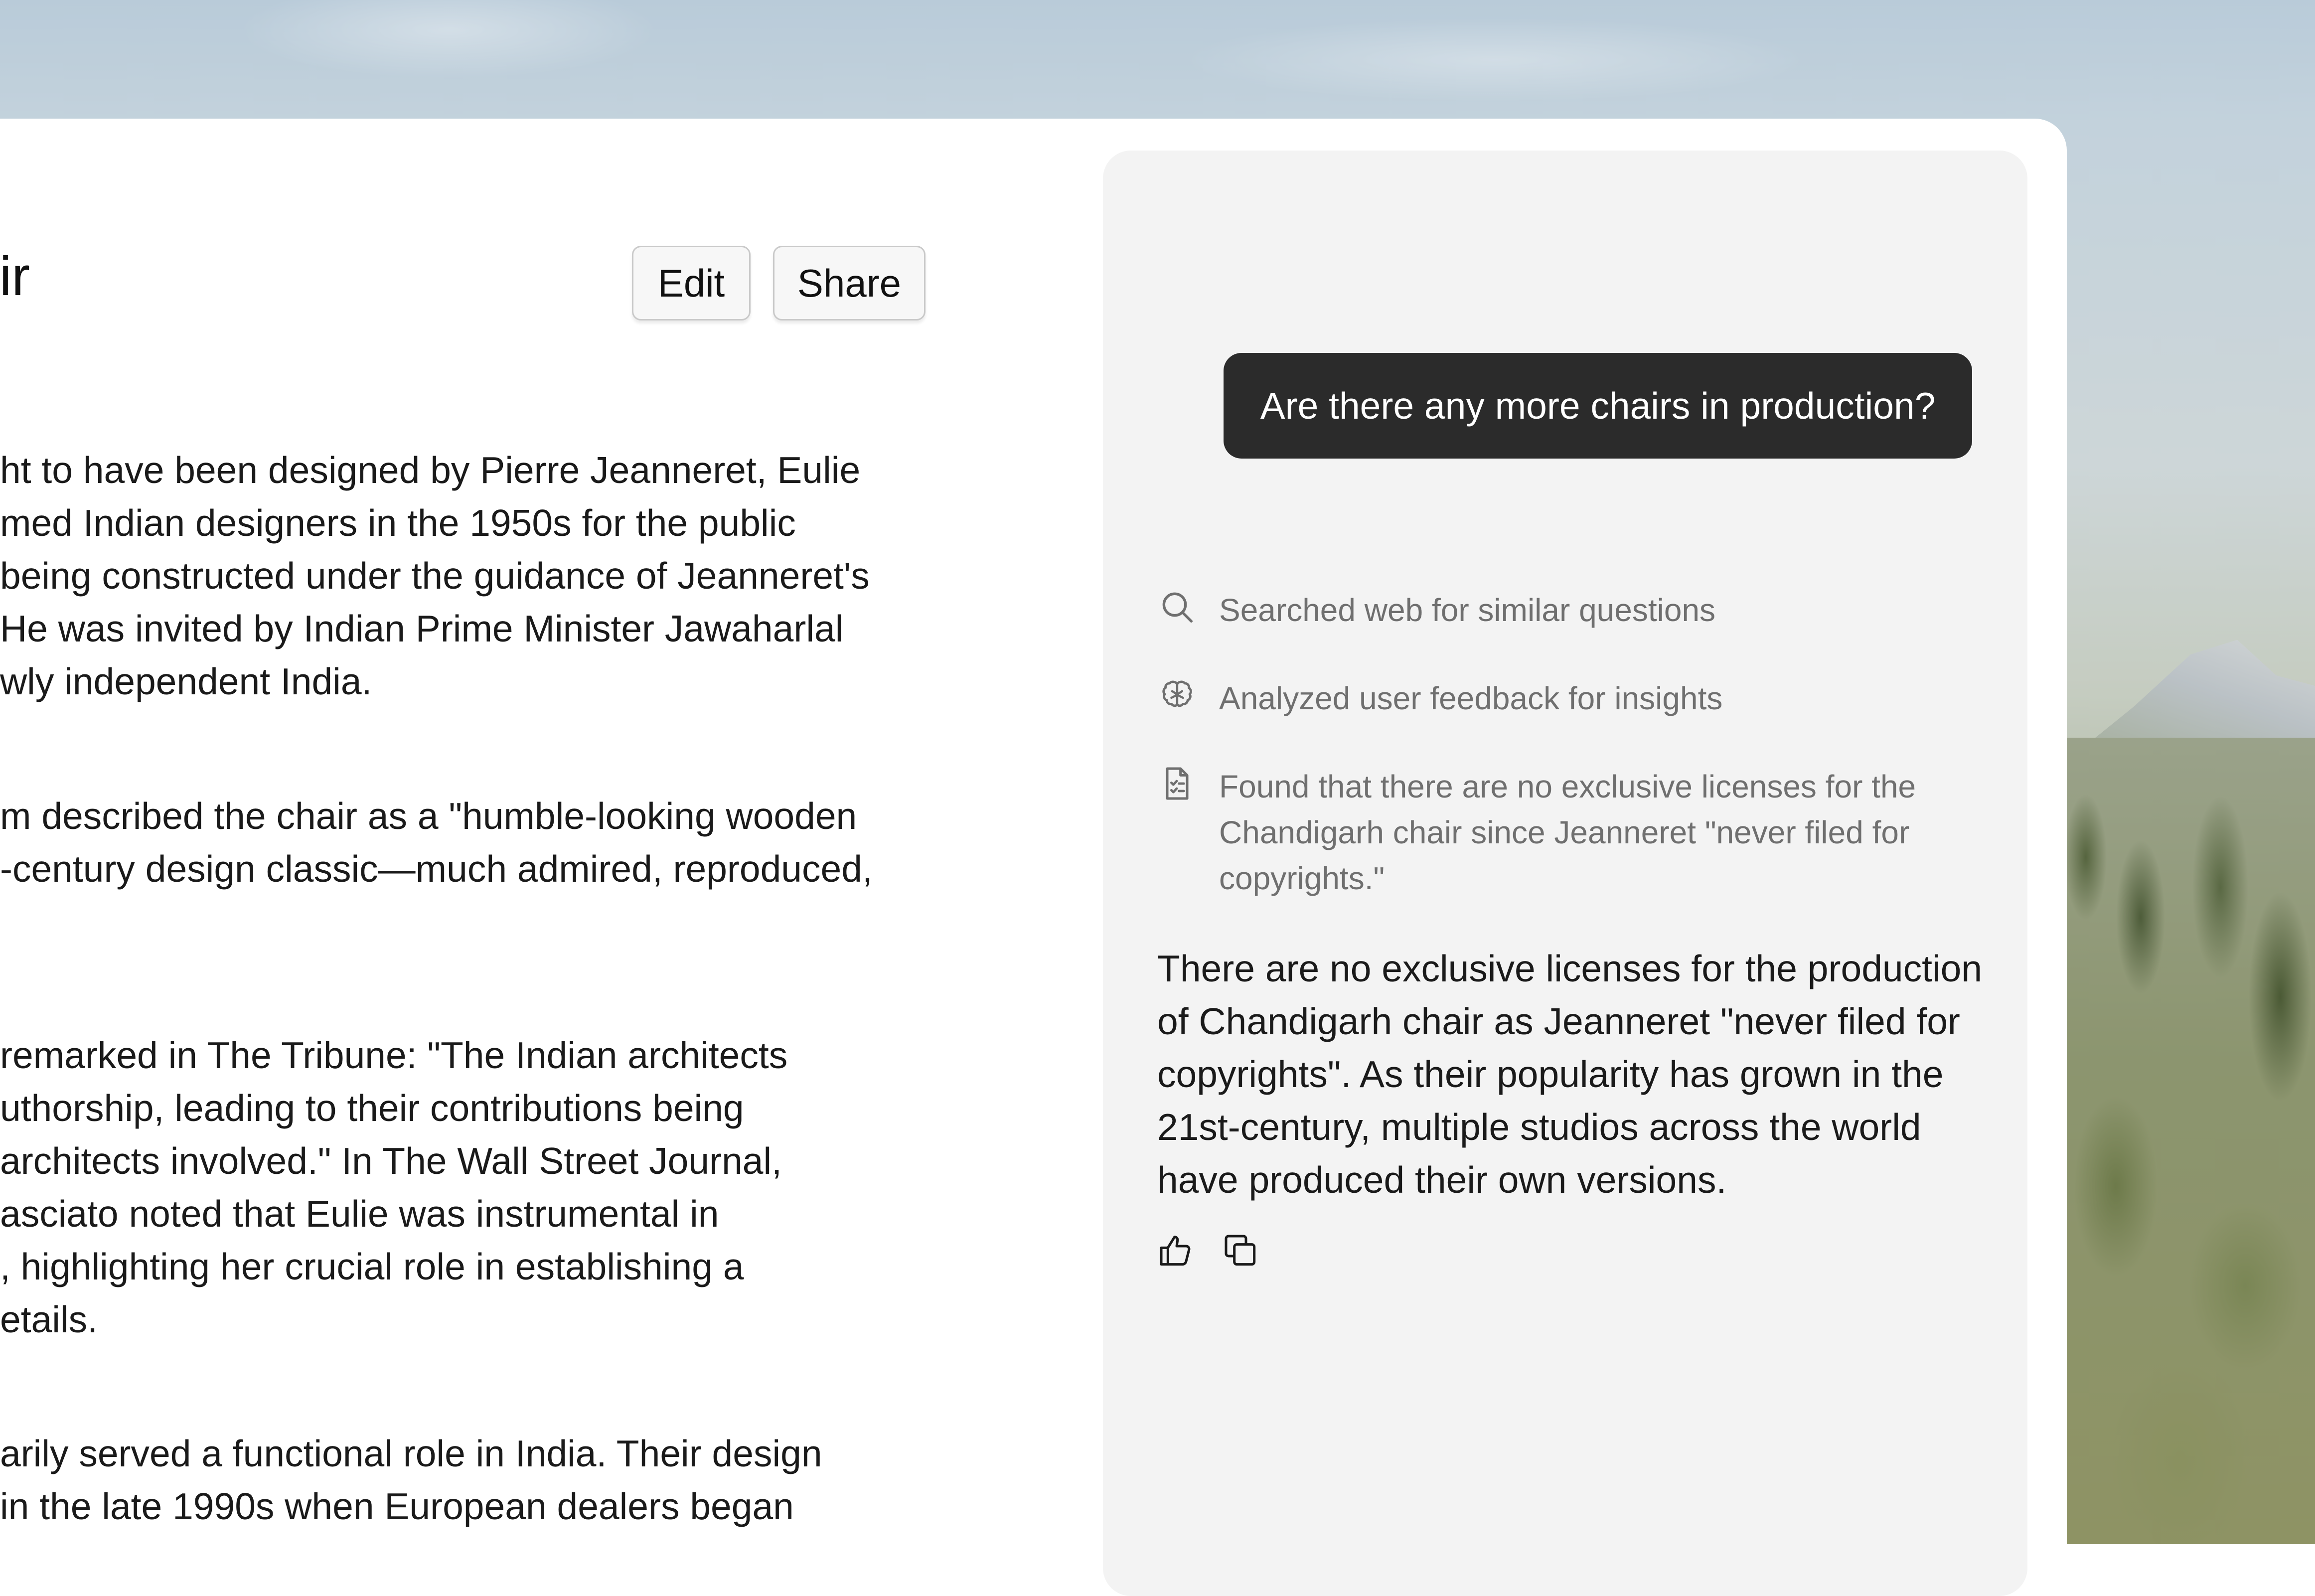 The height and width of the screenshot is (1596, 2315). What do you see at coordinates (1442, 1180) in the screenshot?
I see `answer-line: have produced their own versions.` at bounding box center [1442, 1180].